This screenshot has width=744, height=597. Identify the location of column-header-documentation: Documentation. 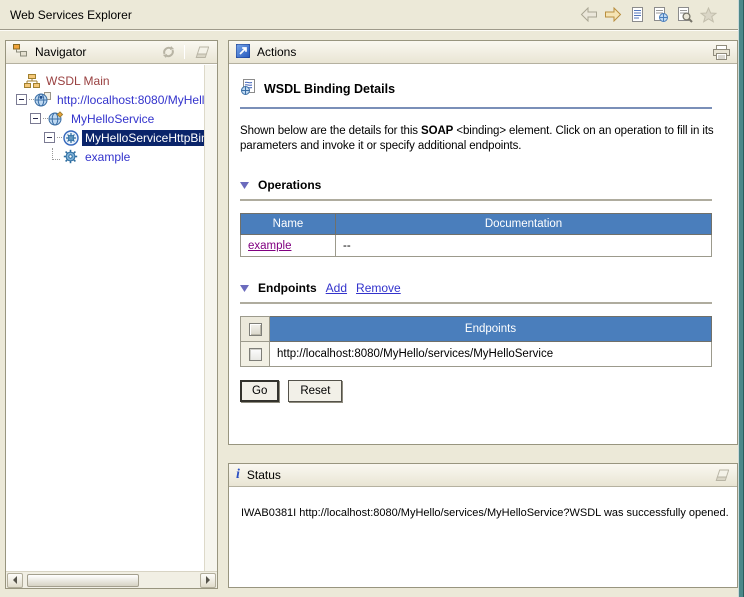
(523, 224).